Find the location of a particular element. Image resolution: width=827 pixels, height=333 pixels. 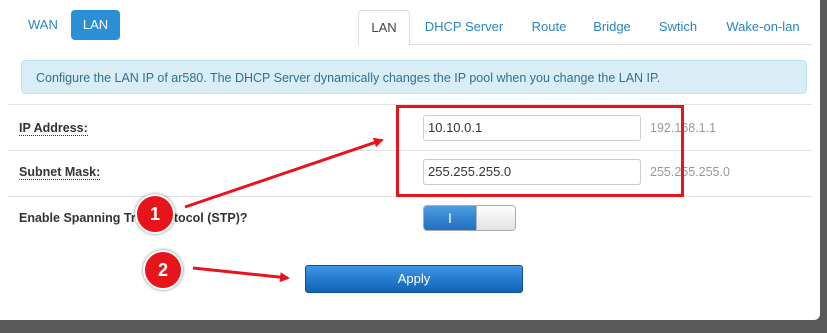

step-1-marker: 1 is located at coordinates (155, 214).